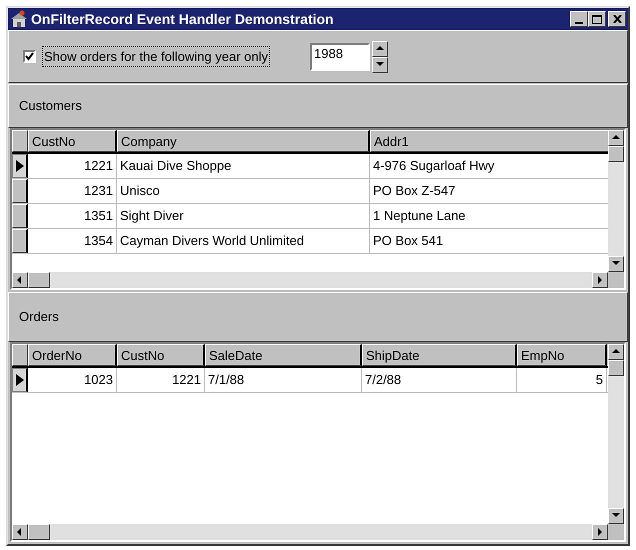 This screenshot has height=550, width=636. I want to click on maximize-icon, so click(597, 19).